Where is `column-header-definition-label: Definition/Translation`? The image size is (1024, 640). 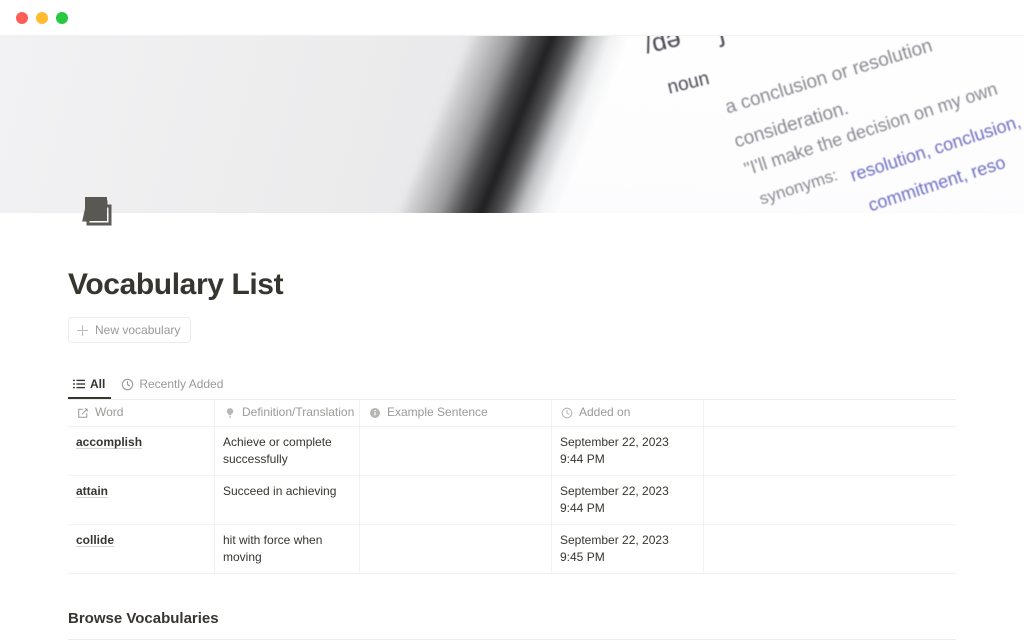
column-header-definition-label: Definition/Translation is located at coordinates (298, 412).